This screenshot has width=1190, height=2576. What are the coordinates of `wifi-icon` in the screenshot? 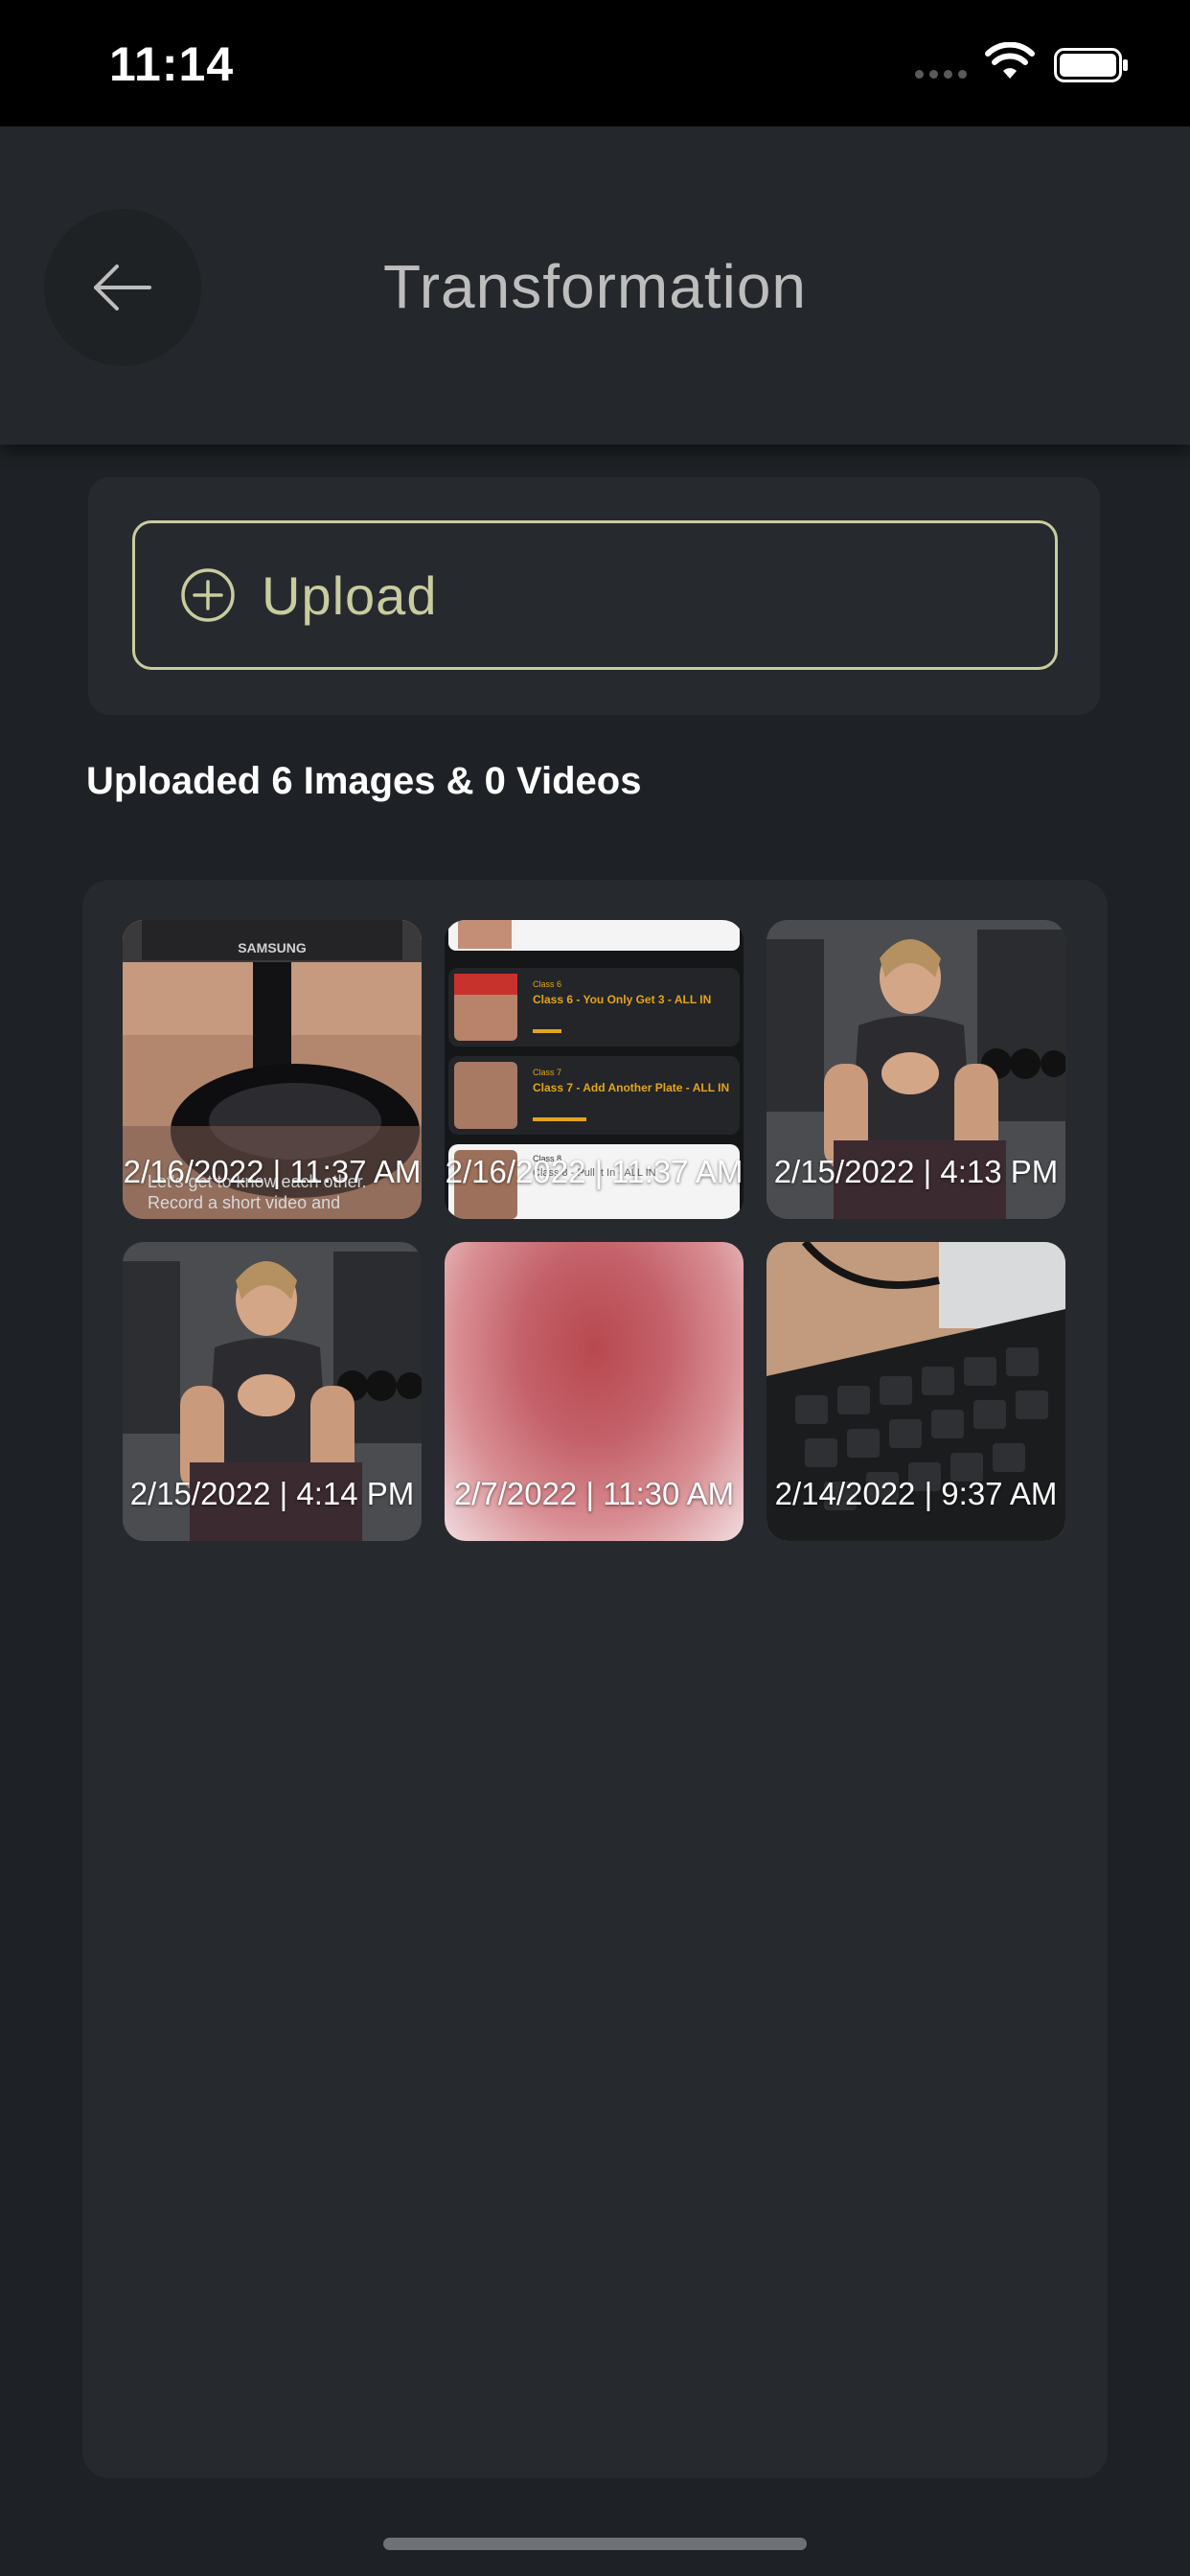 It's located at (1010, 60).